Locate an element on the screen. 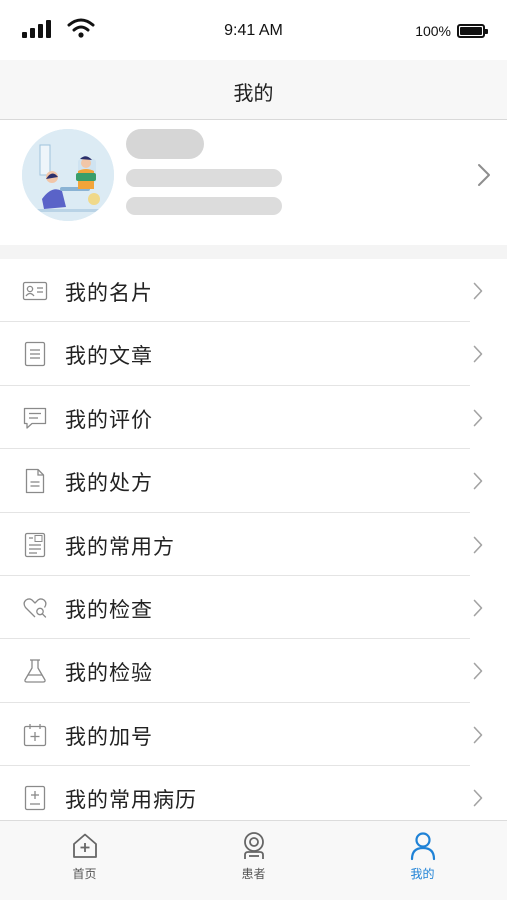  navigation-bar: 我的 is located at coordinates (253, 90).